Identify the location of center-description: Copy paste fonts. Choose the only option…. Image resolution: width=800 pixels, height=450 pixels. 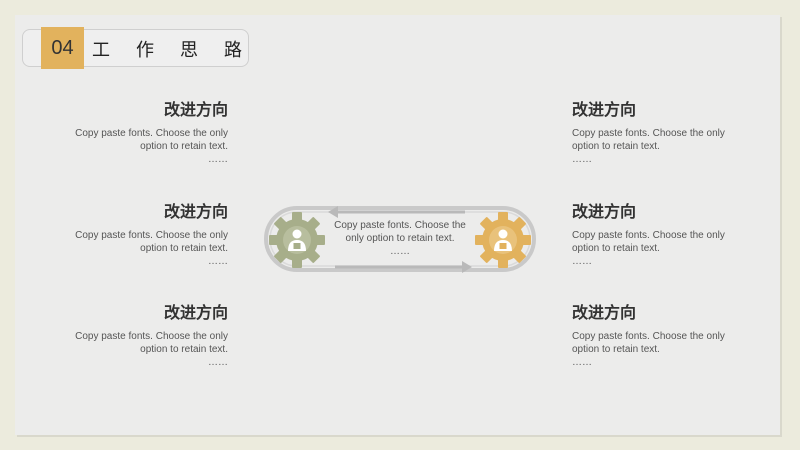
(400, 238).